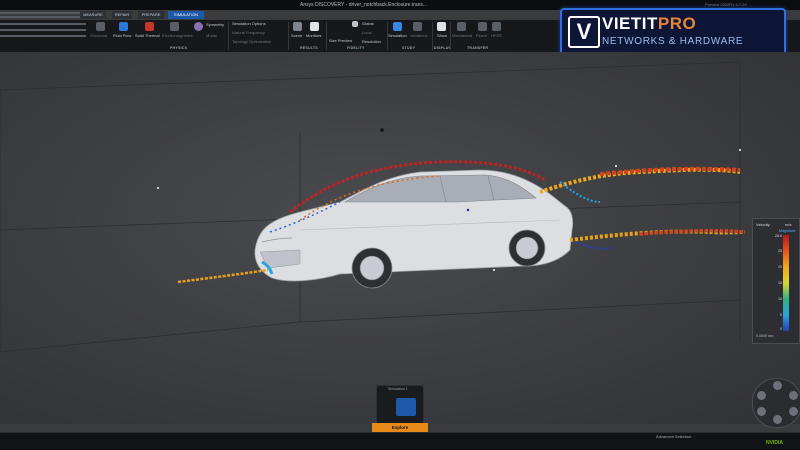 This screenshot has width=800, height=450. Describe the element at coordinates (777, 385) in the screenshot. I see `view-top-icon` at that location.